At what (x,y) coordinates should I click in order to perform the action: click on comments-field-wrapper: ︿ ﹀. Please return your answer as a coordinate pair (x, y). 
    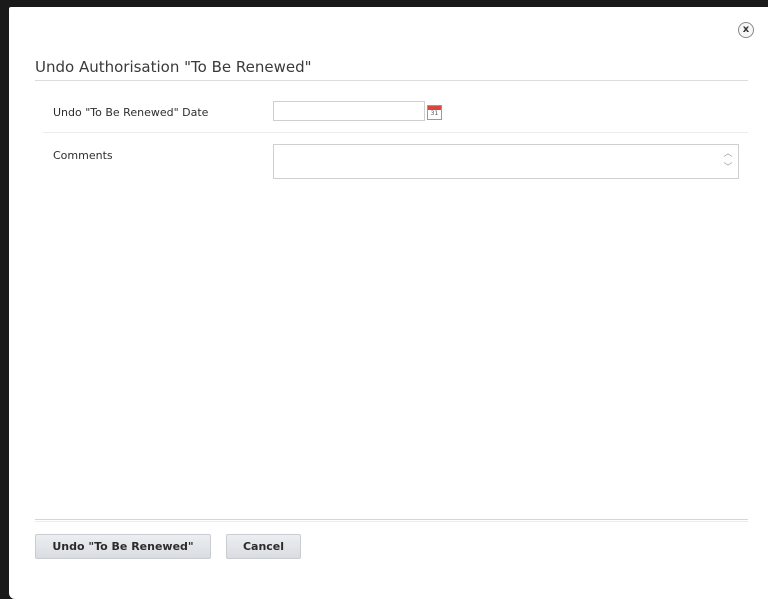
    Looking at the image, I should click on (506, 161).